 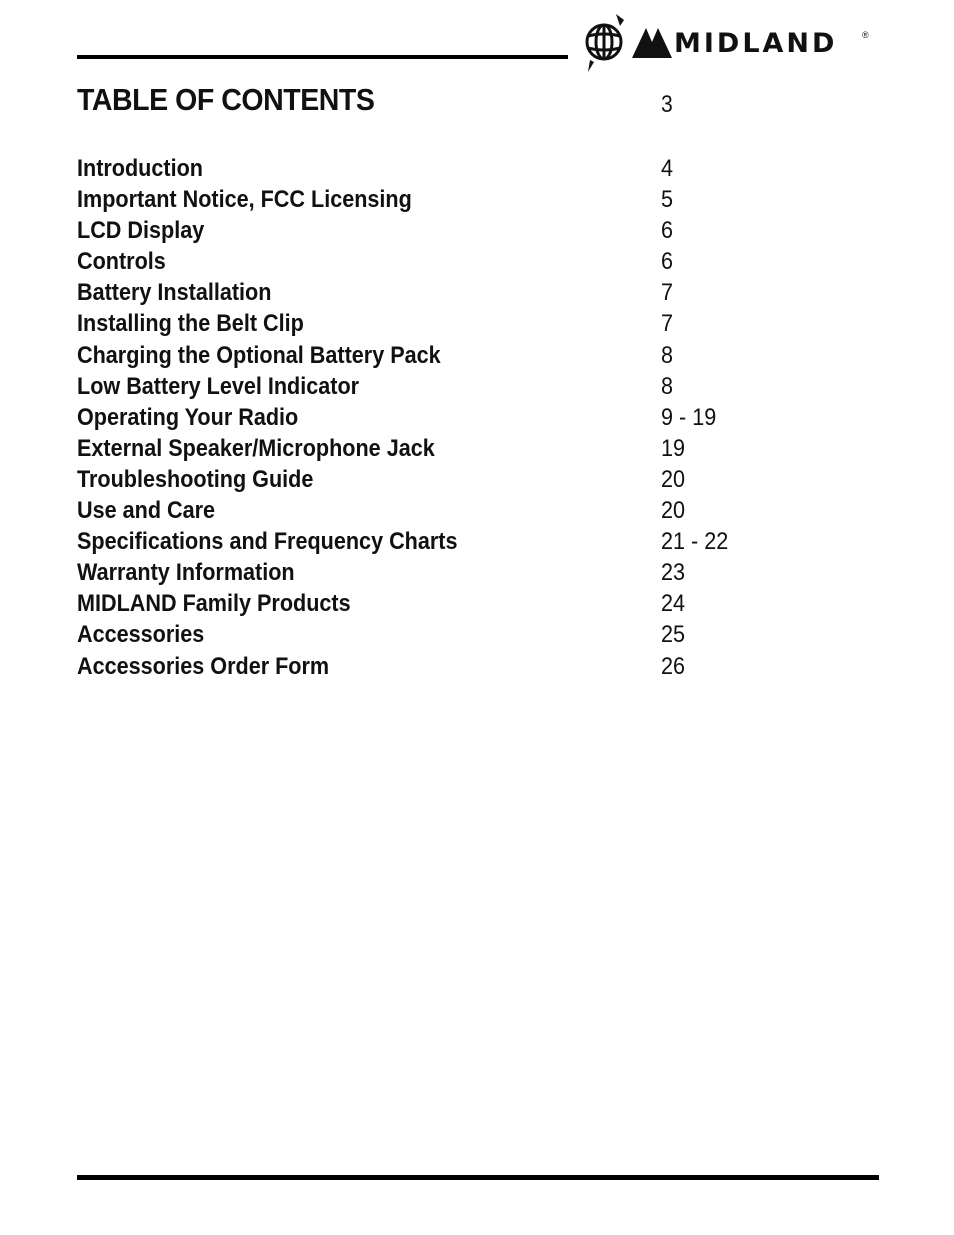 I want to click on toc-entry-label: Accessories, so click(x=141, y=635).